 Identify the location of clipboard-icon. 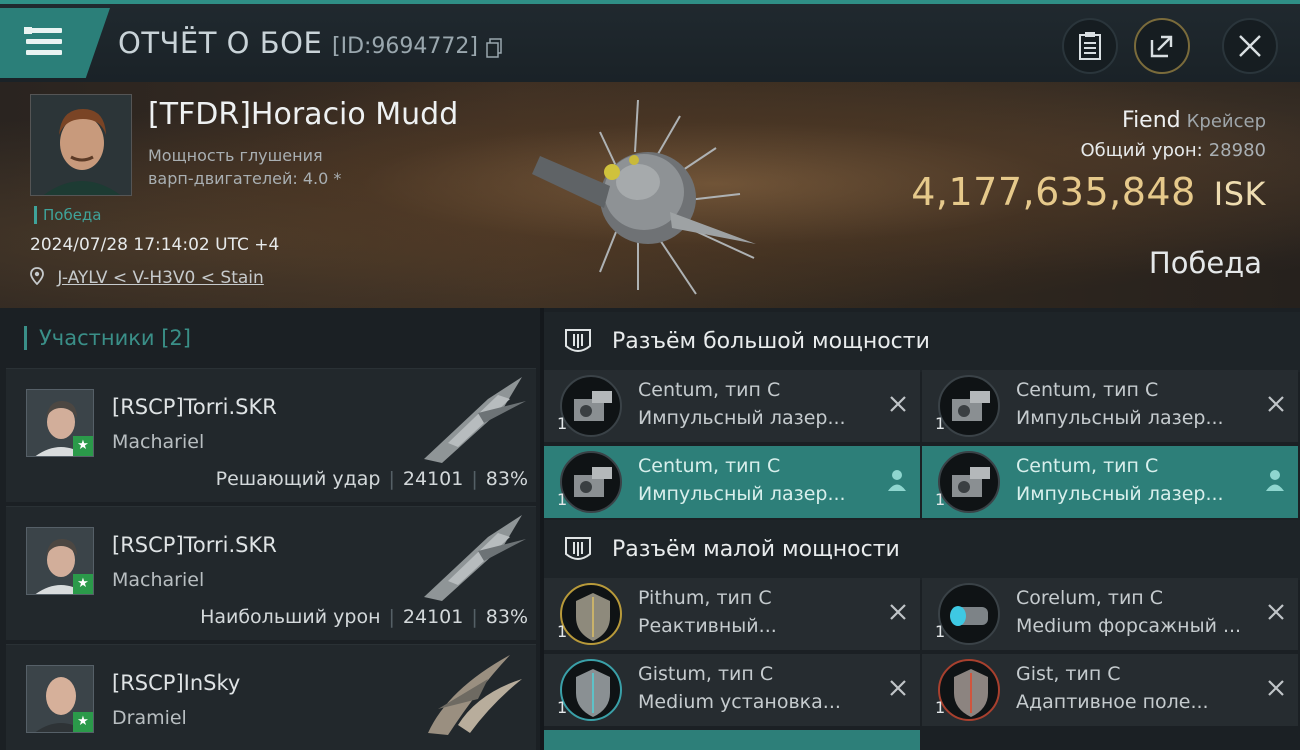
(1090, 46).